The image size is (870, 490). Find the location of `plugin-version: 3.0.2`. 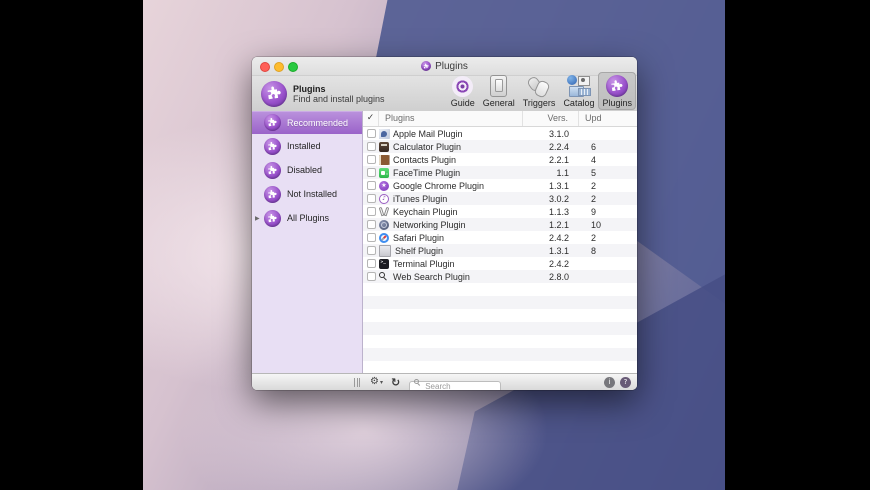

plugin-version: 3.0.2 is located at coordinates (558, 198).